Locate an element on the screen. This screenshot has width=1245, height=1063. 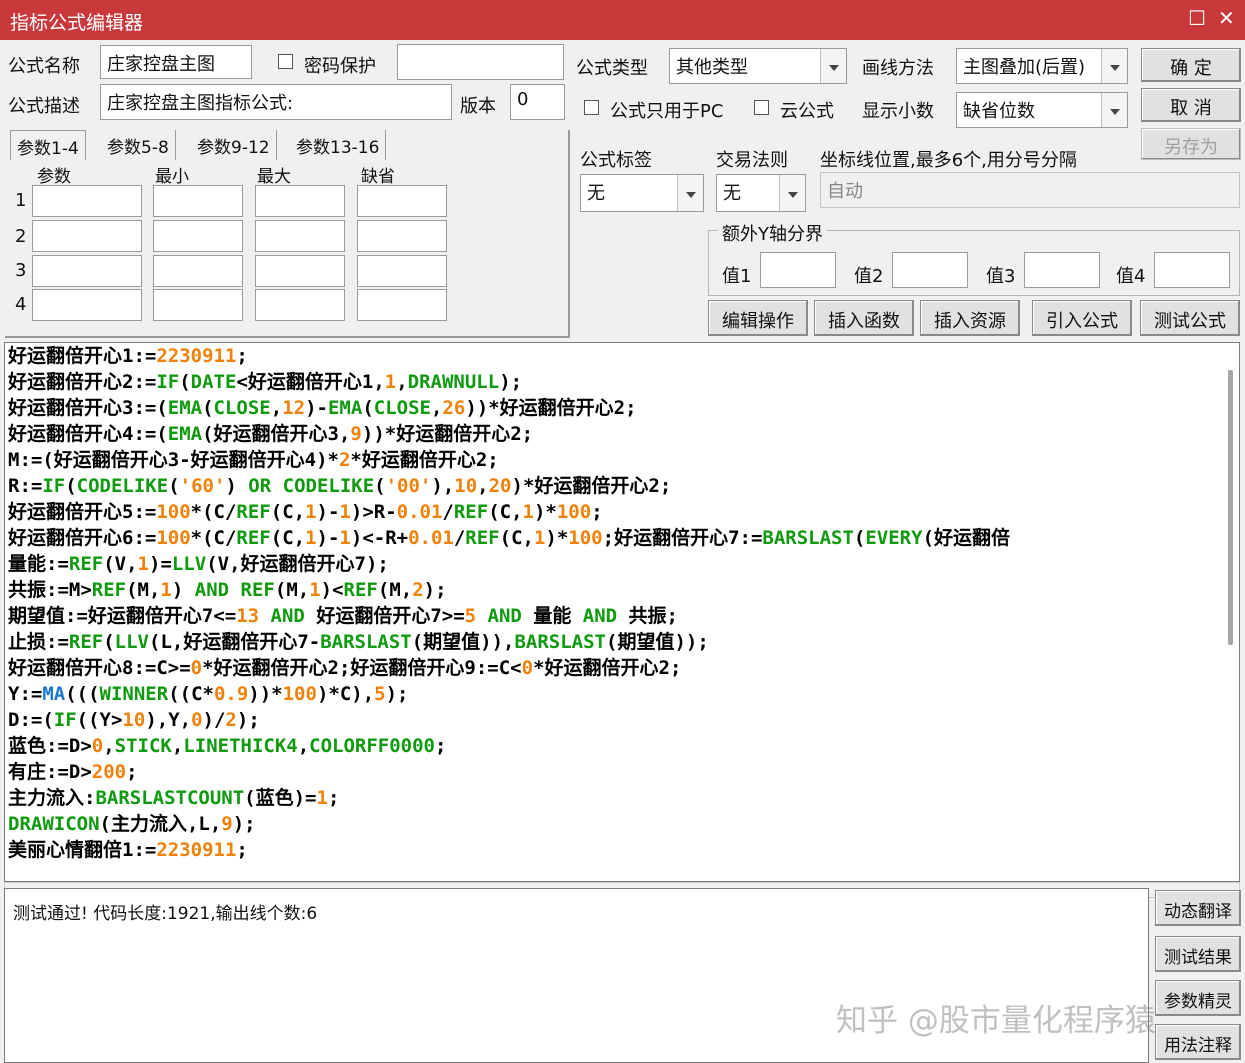
param-1-default-input is located at coordinates (402, 201).